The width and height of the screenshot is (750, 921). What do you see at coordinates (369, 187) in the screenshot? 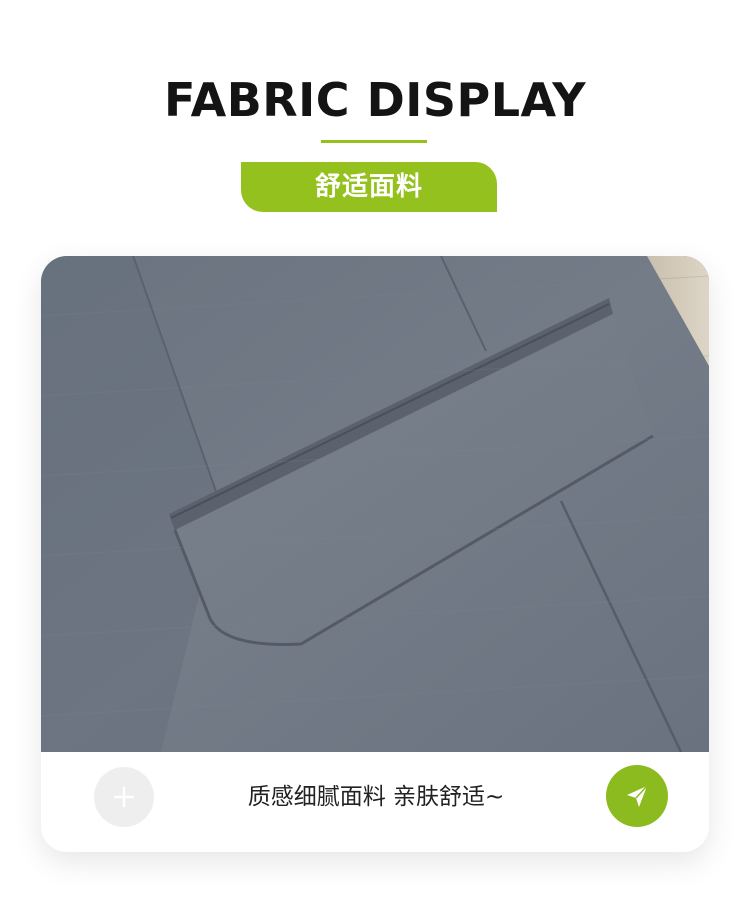
I see `section-badge: 舒适面料` at bounding box center [369, 187].